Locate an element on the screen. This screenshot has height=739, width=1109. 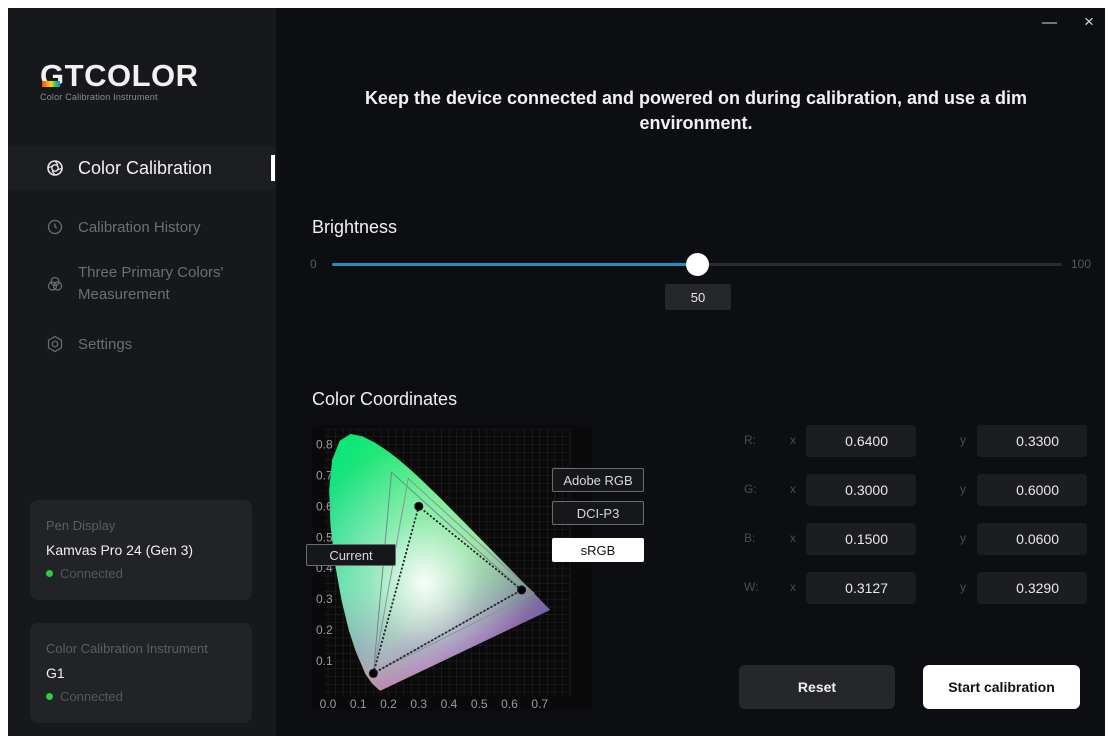
coord-row-label: W: is located at coordinates (751, 587).